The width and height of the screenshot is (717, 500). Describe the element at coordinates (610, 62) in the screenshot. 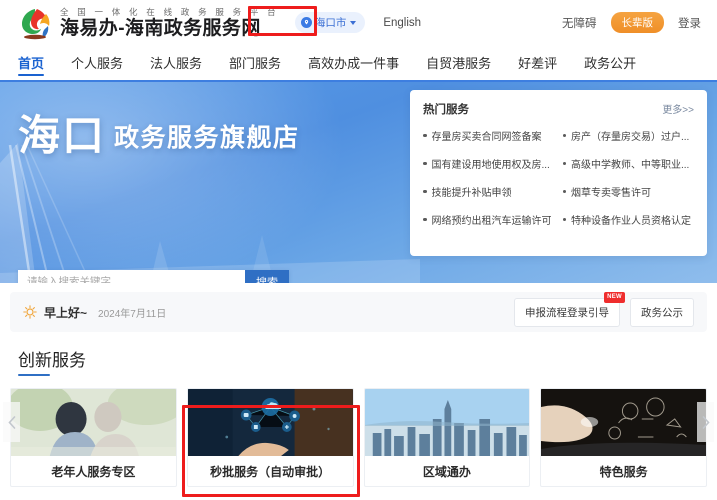

I see `nav-item-public: 政务公开` at that location.